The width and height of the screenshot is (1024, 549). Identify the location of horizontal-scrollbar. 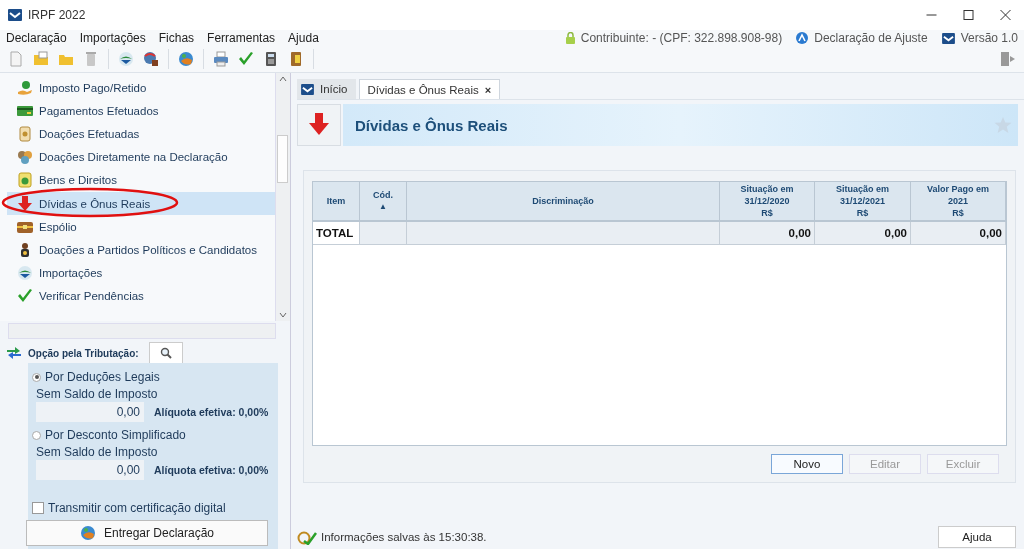
(142, 331).